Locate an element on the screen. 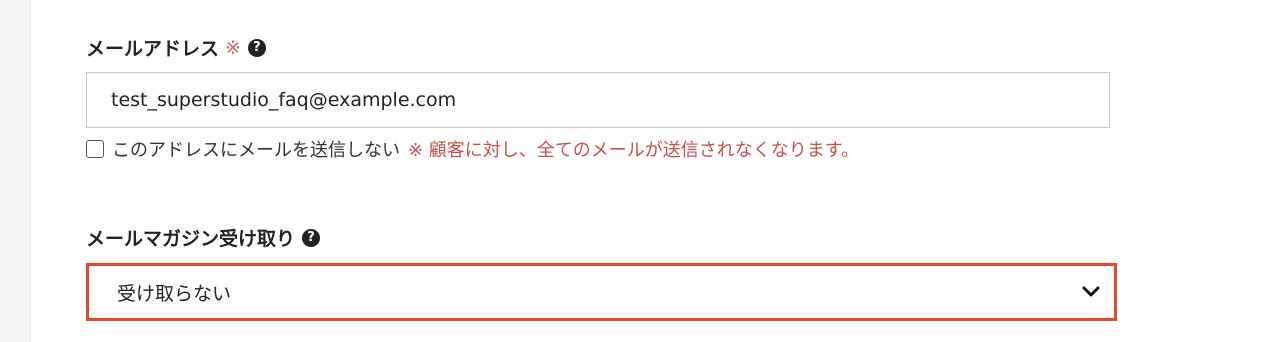 This screenshot has height=342, width=1262. no-send-warning-note: ※ 顧客に対し、全てのメールが送信されなくなります。 is located at coordinates (634, 150).